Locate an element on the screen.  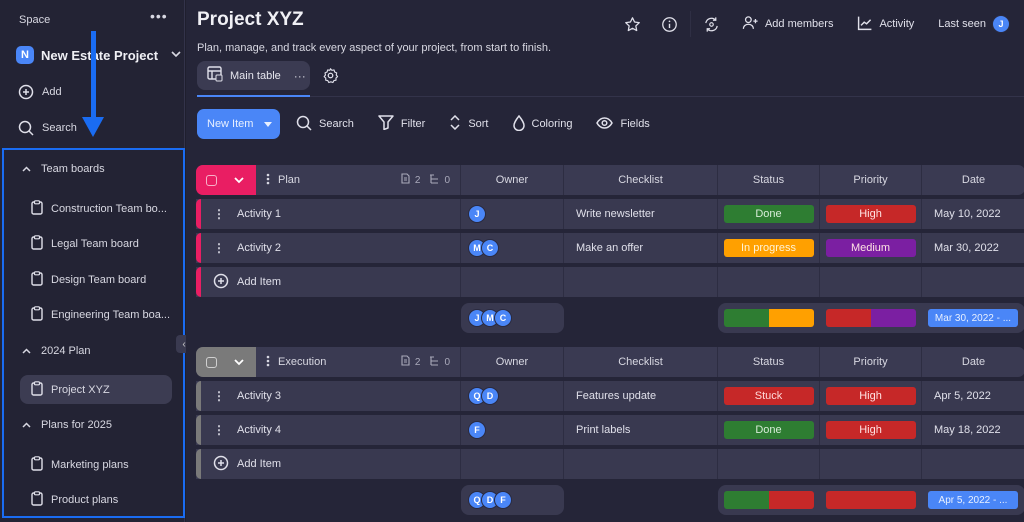
status-cell: In progress is located at coordinates (769, 248).